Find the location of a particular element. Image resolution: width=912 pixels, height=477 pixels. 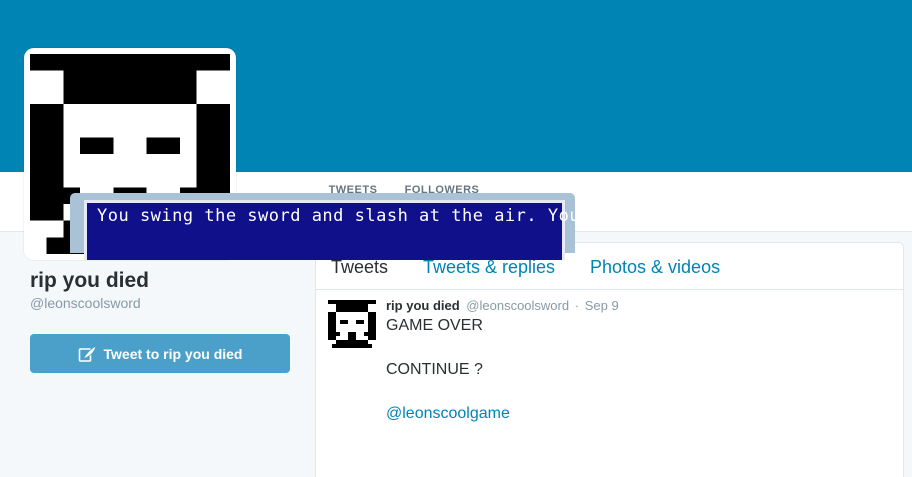

tab-tweets-and-replies: Tweets & replies is located at coordinates (489, 267).